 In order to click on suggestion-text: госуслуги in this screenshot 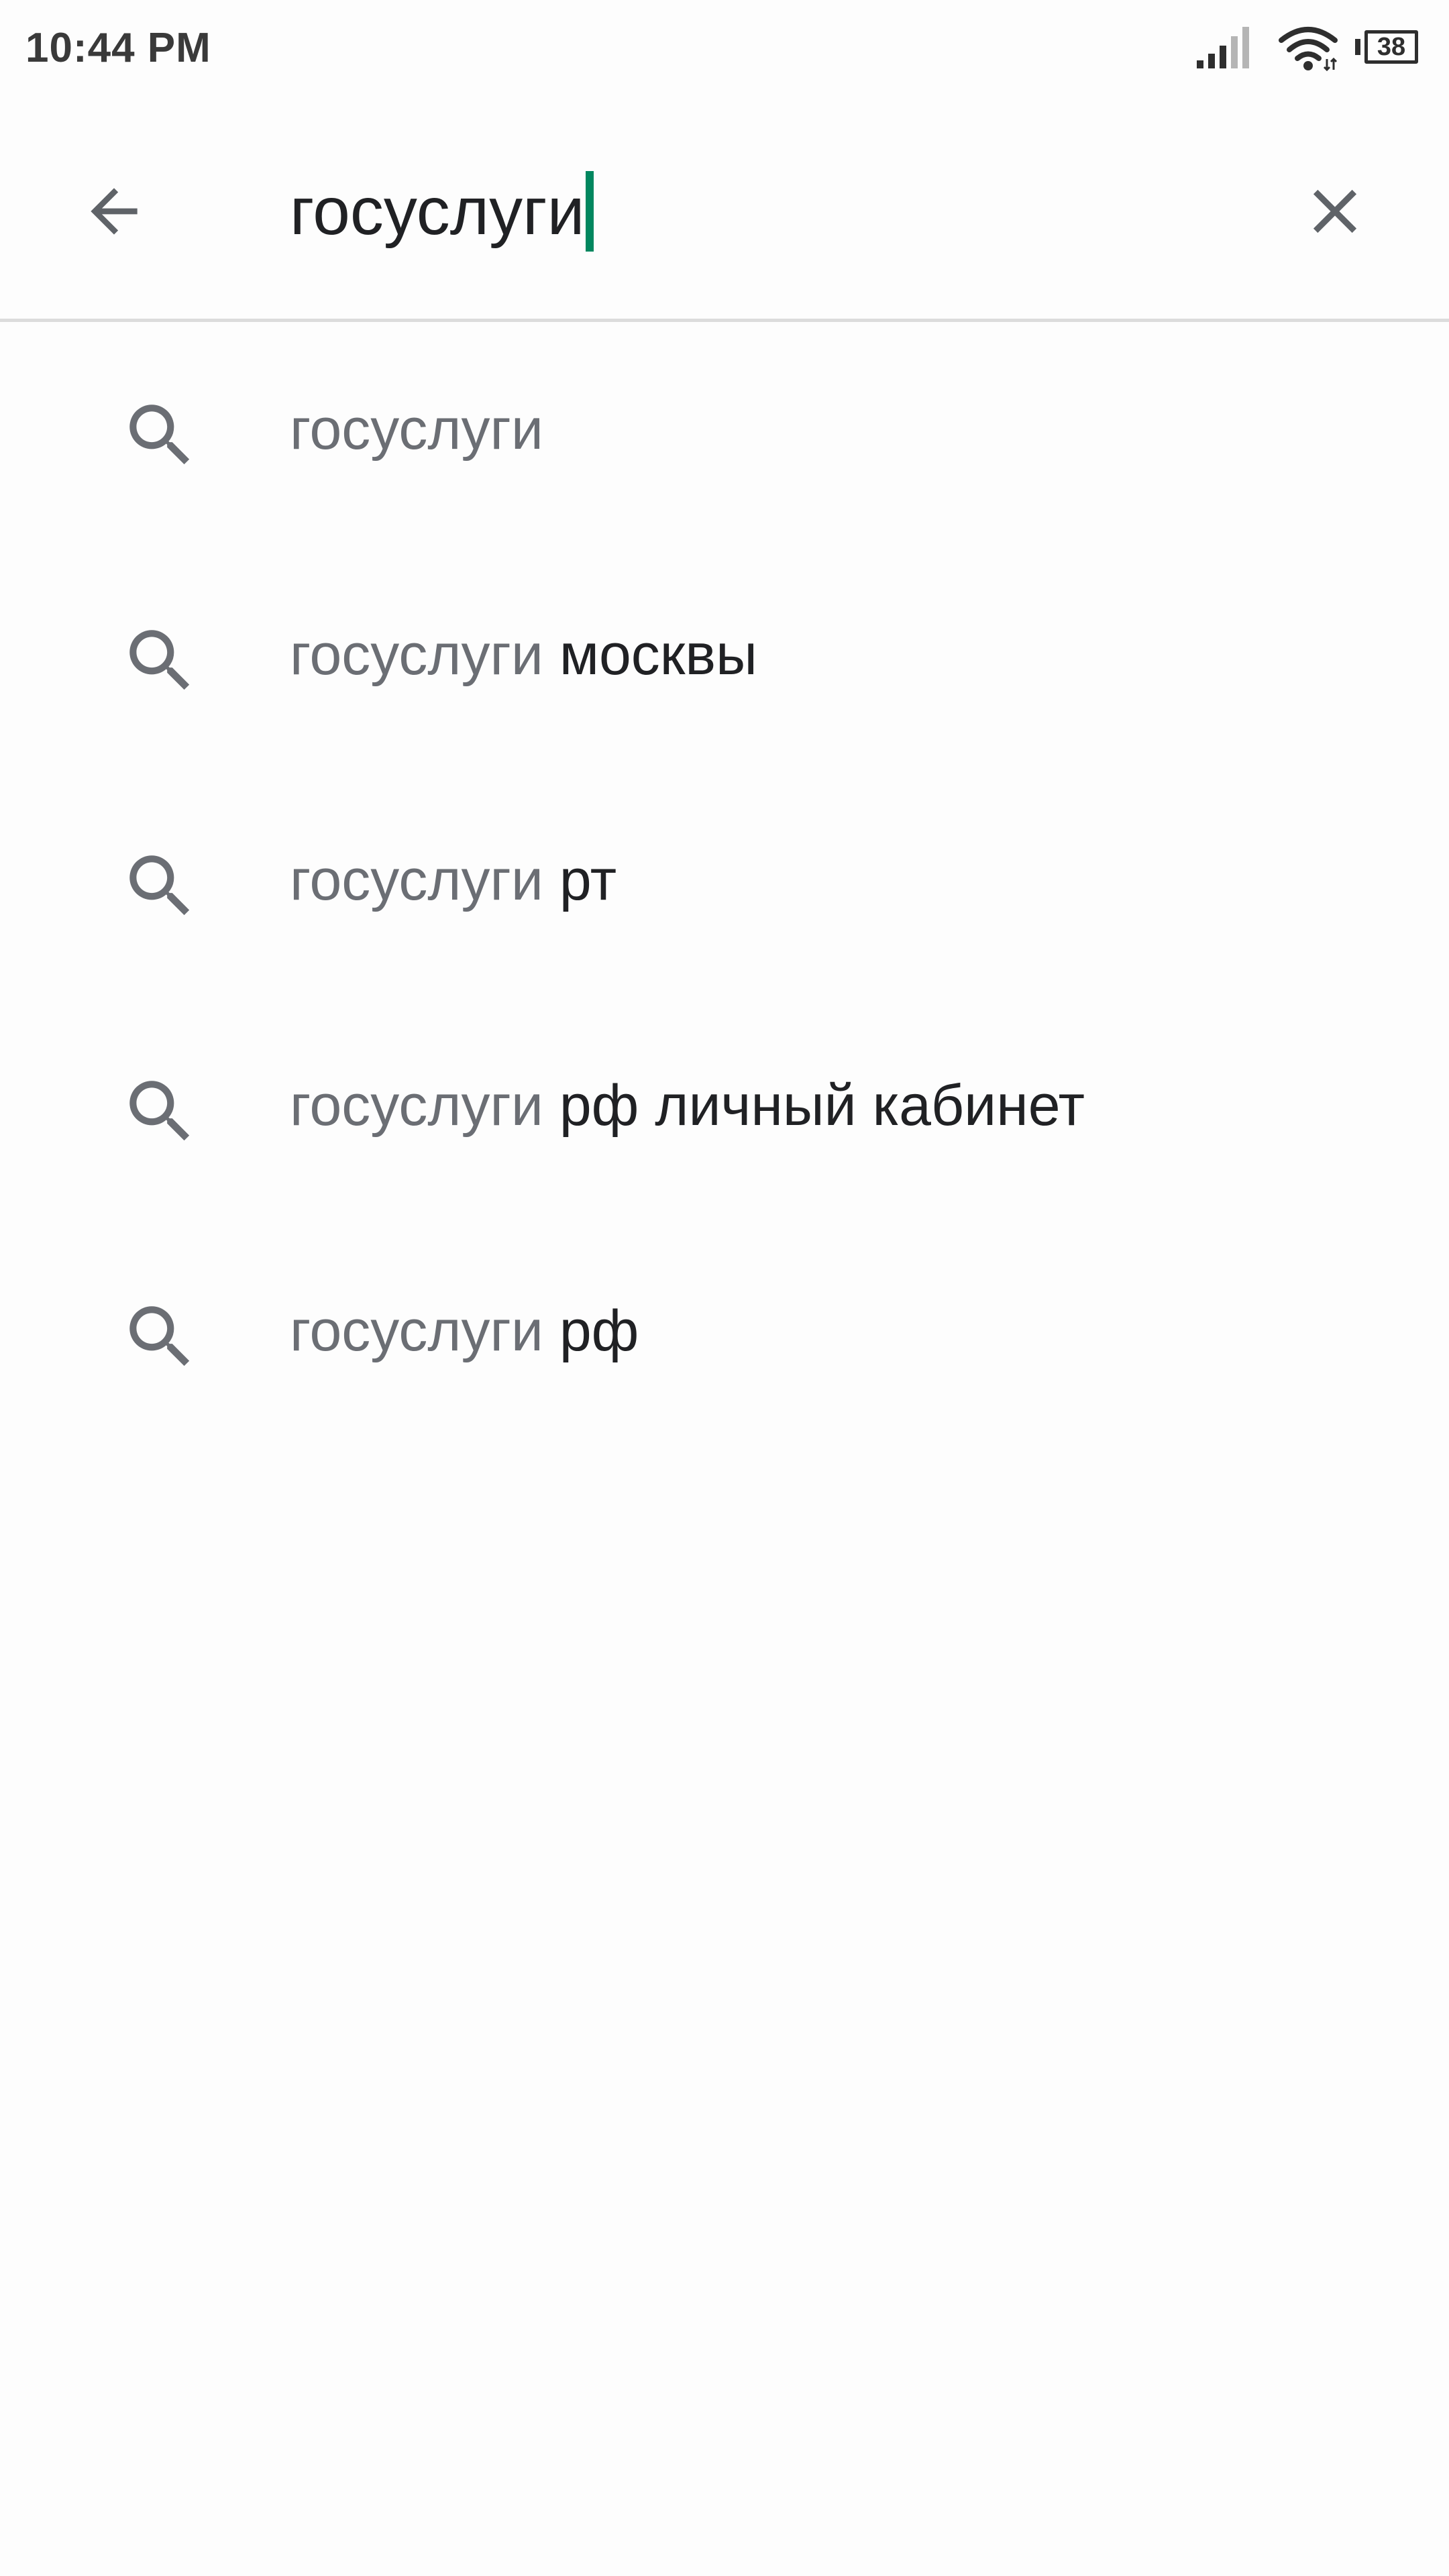, I will do `click(416, 429)`.